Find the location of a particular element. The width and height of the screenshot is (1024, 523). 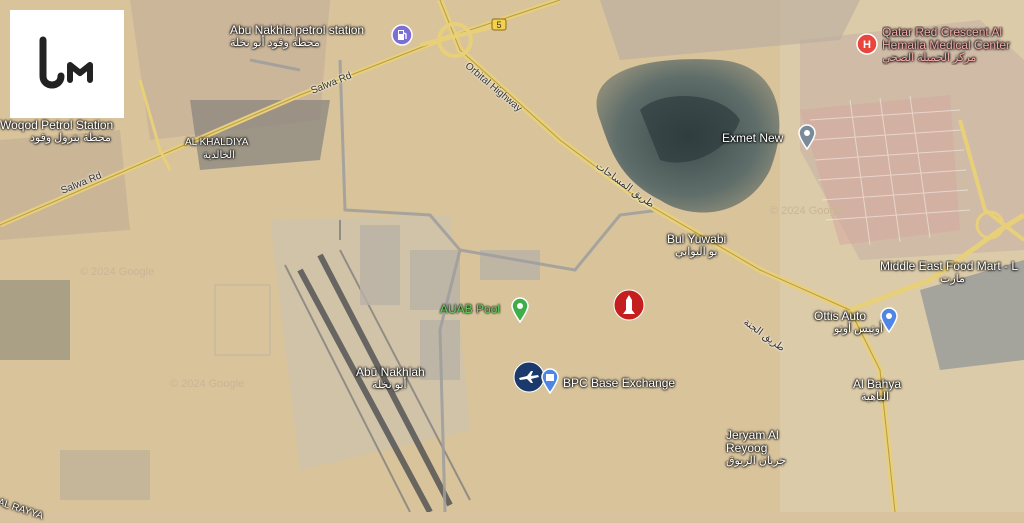

place-jeryam-al-reyoog: Jeryam Al Reyoog جريان الريوق is located at coordinates (756, 448).